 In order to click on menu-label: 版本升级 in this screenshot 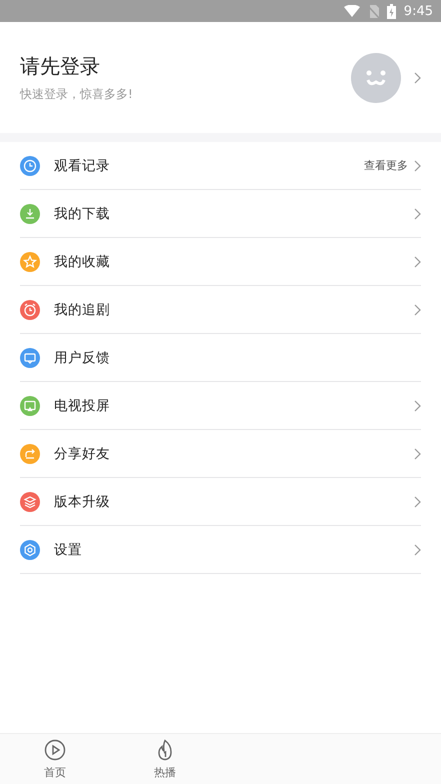, I will do `click(82, 501)`.